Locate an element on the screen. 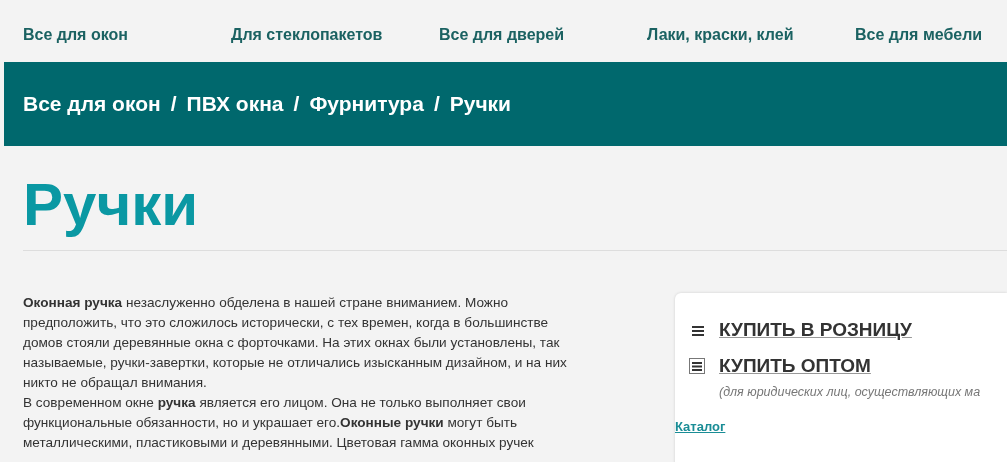 This screenshot has height=462, width=1007. nav-link: Для стеклопакетов is located at coordinates (335, 35).